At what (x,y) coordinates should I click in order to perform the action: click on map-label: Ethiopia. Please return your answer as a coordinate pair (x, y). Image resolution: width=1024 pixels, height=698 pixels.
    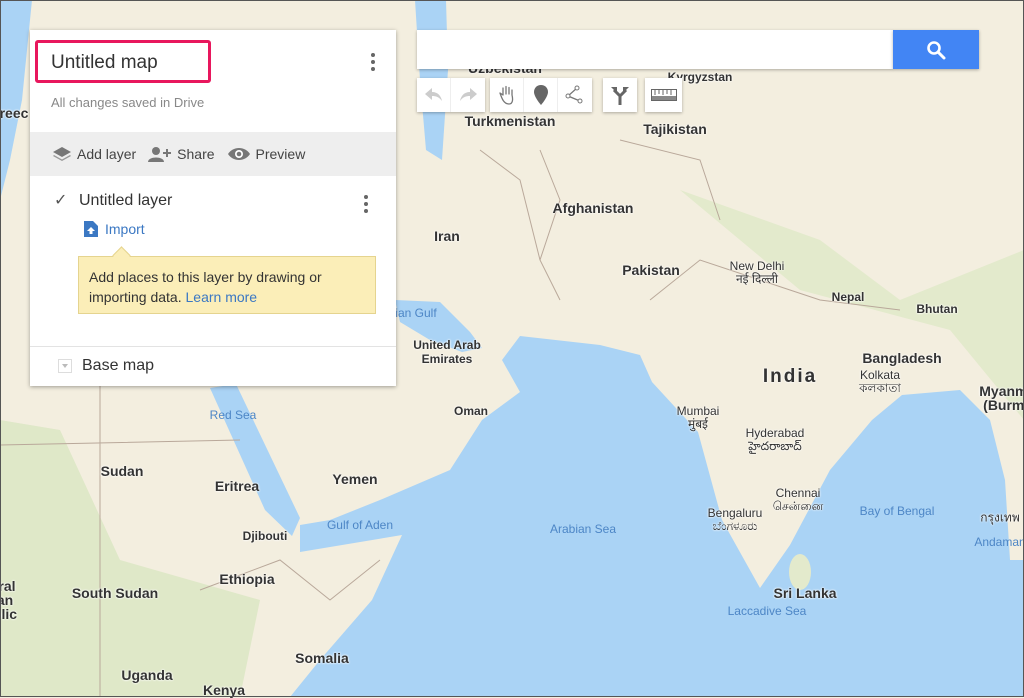
    Looking at the image, I should click on (247, 579).